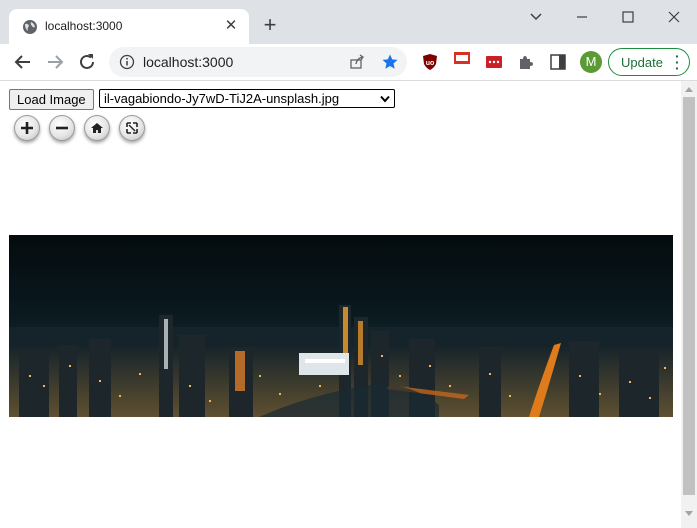  Describe the element at coordinates (558, 62) in the screenshot. I see `side-panel-icon` at that location.